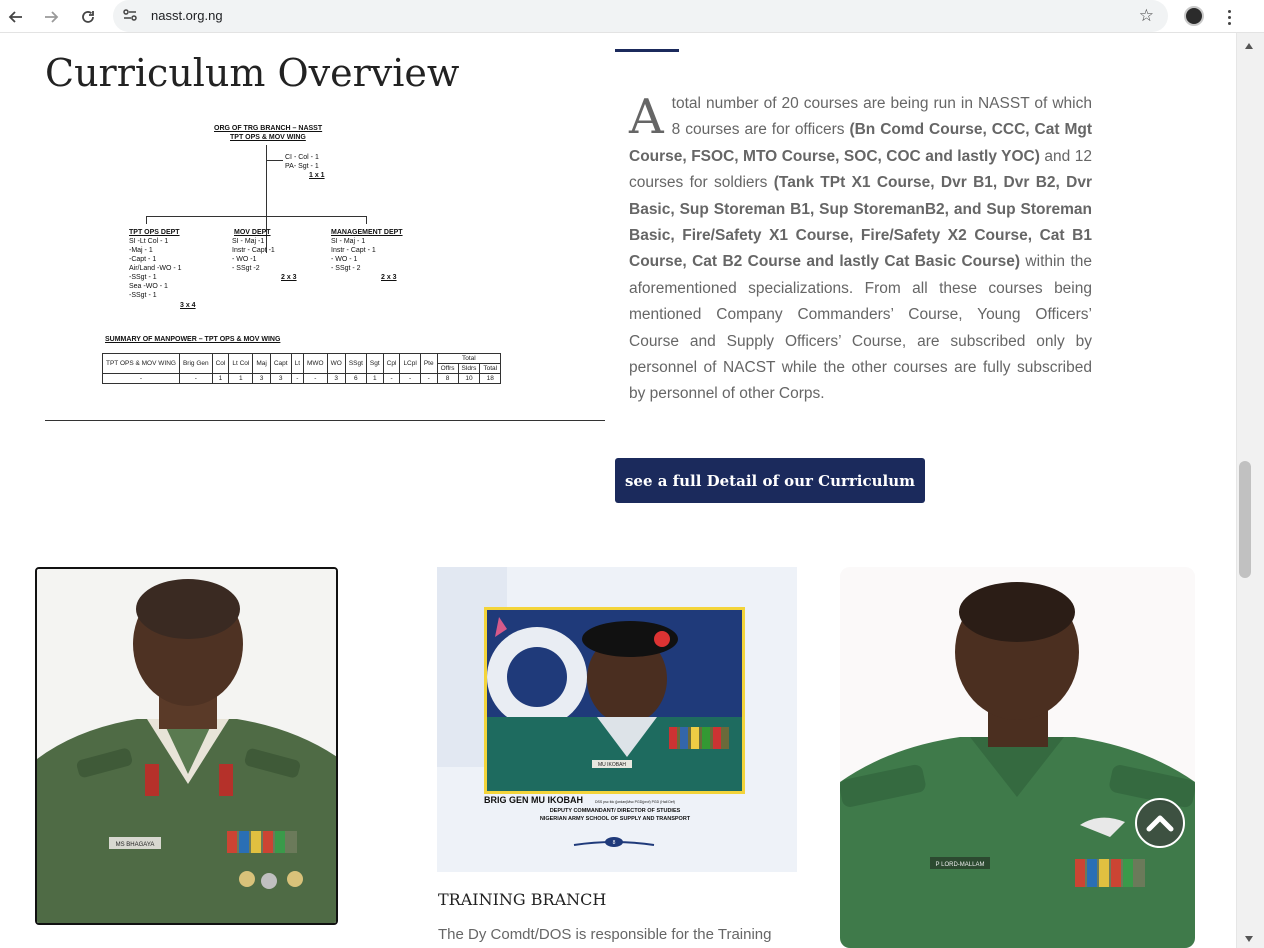  What do you see at coordinates (220, 363) in the screenshot?
I see `table-header: Col` at bounding box center [220, 363].